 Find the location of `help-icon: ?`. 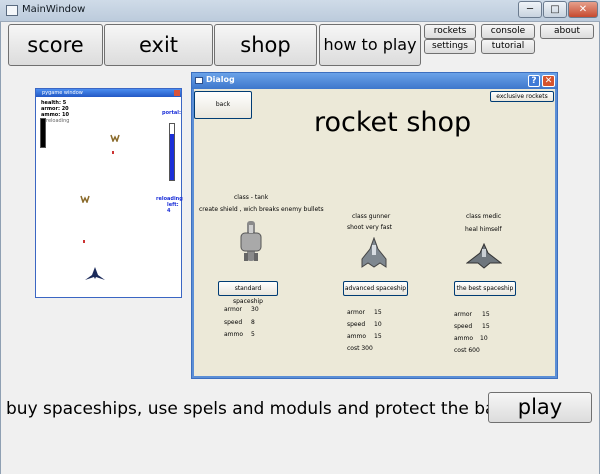

help-icon: ? is located at coordinates (534, 81).